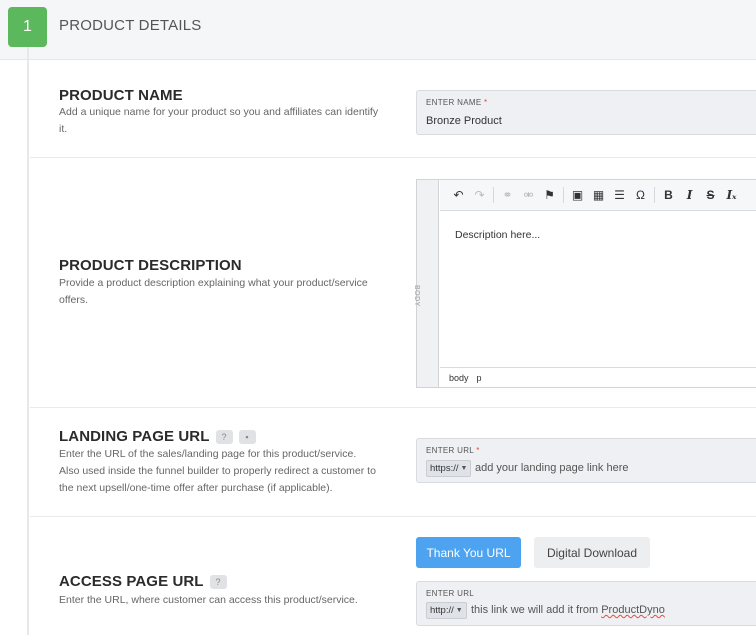 The height and width of the screenshot is (635, 756). I want to click on landing-url-input: add your landing page link here, so click(552, 468).